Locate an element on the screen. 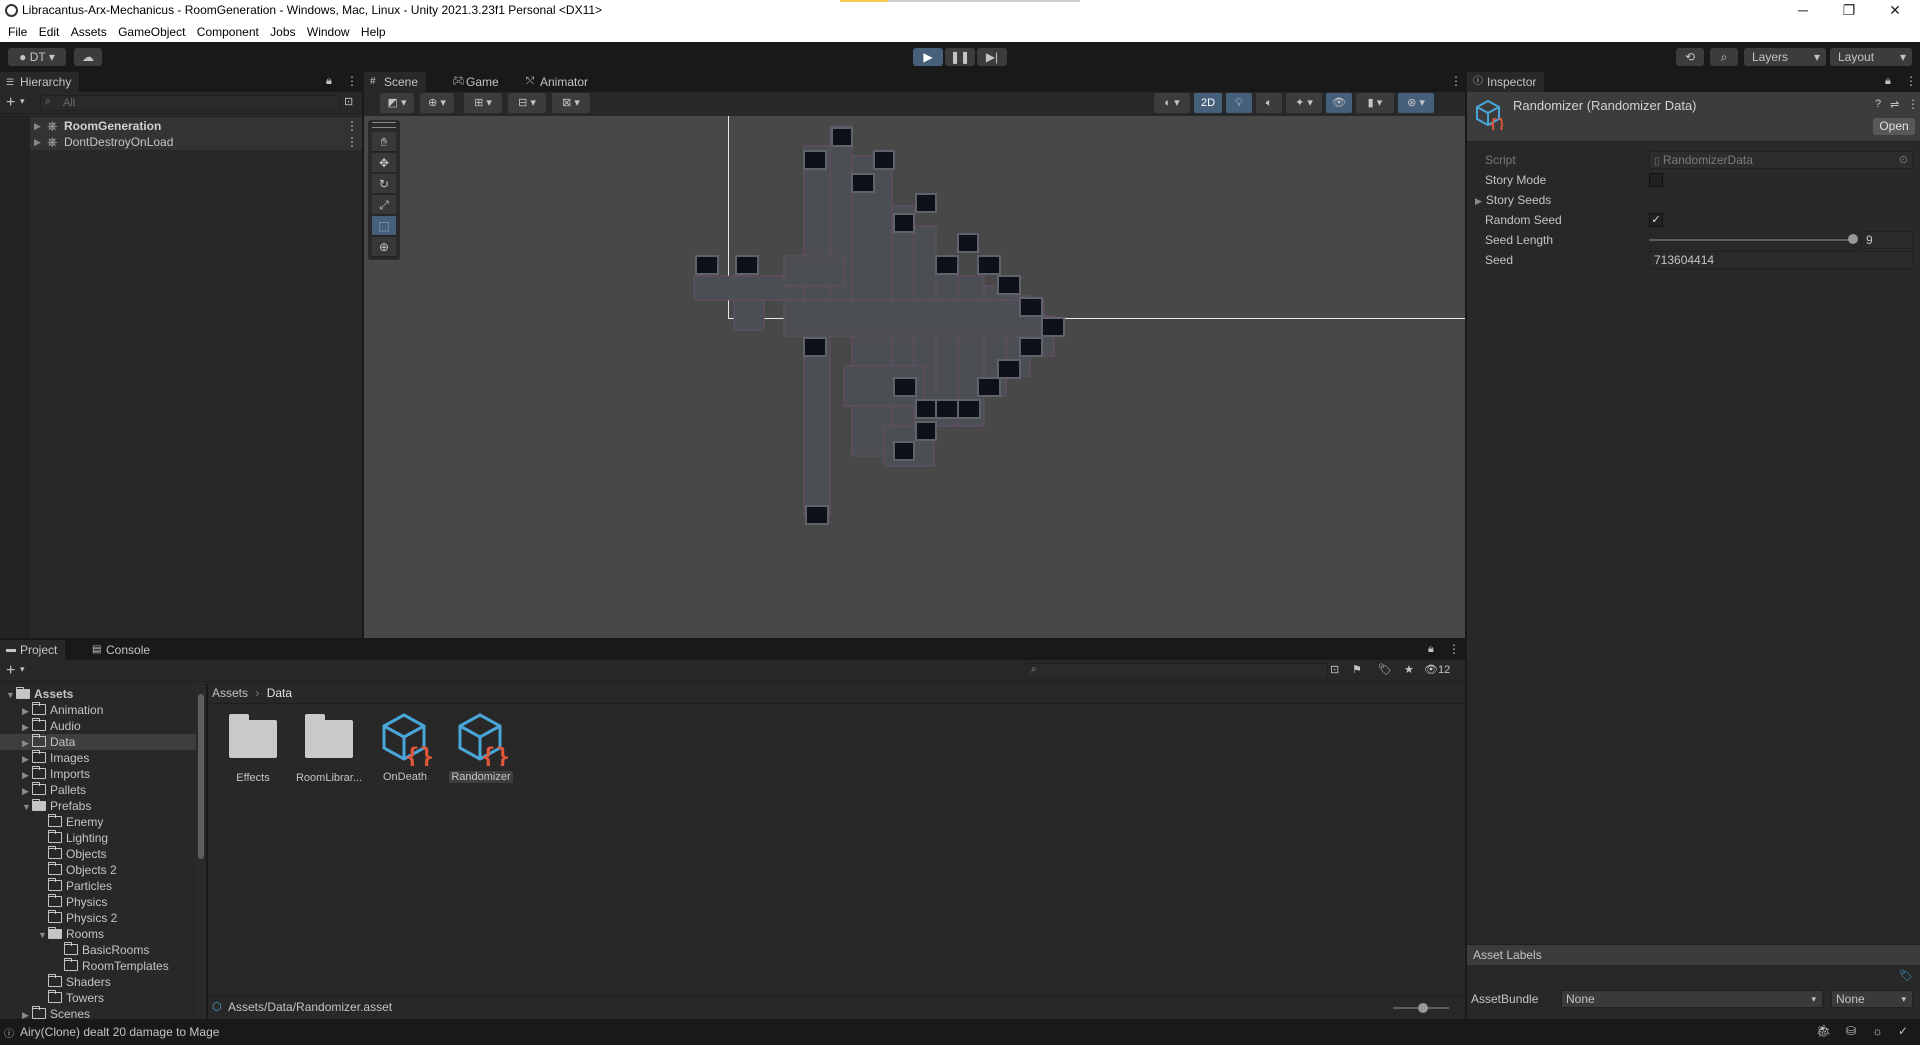 This screenshot has height=1045, width=1920. cloud-button: ☁ is located at coordinates (88, 57).